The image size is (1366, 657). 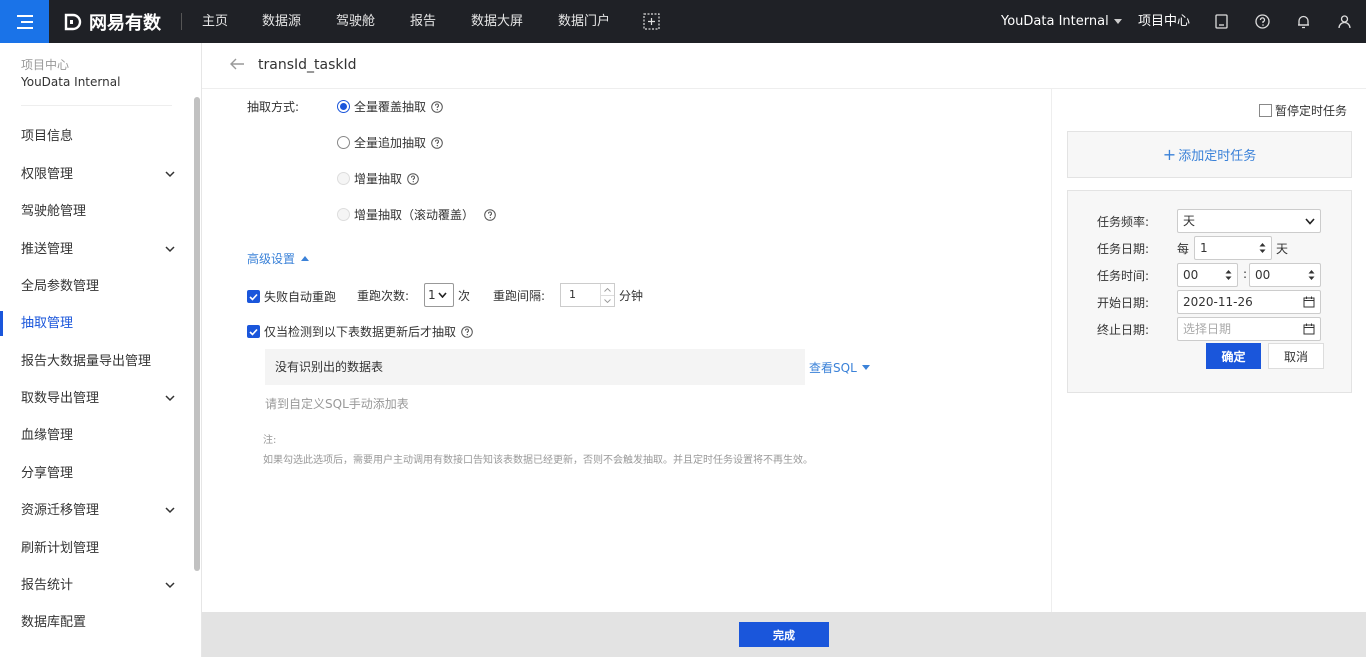 I want to click on radio-label: 增量抽取, so click(x=378, y=179).